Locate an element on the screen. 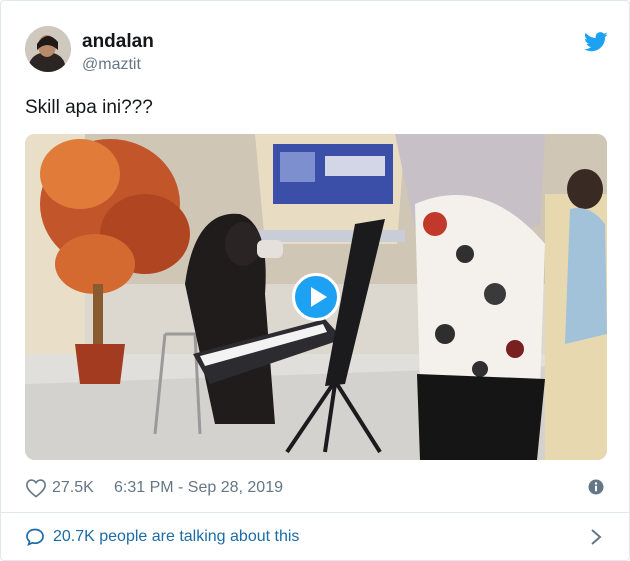 Image resolution: width=630 pixels, height=561 pixels. play-icon is located at coordinates (319, 297).